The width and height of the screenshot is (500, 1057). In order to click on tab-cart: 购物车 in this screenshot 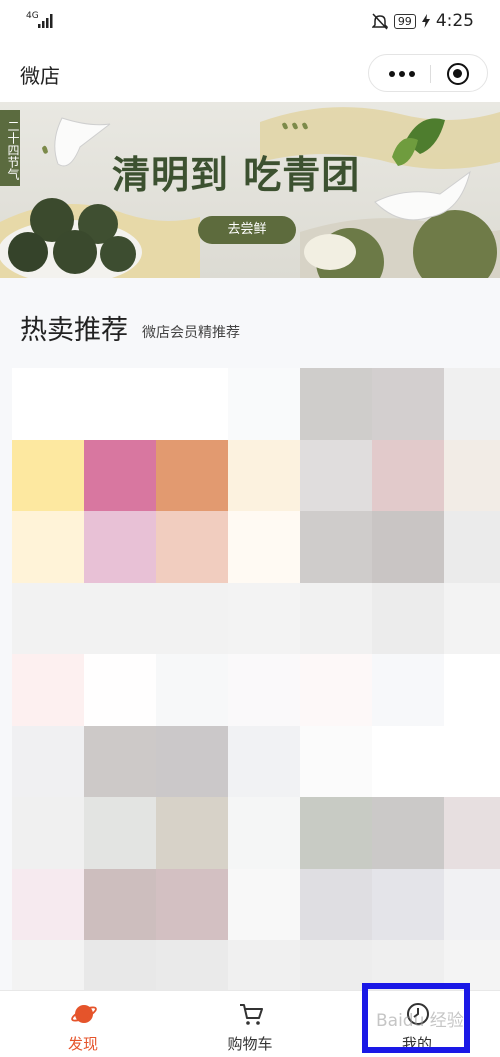, I will do `click(250, 1024)`.